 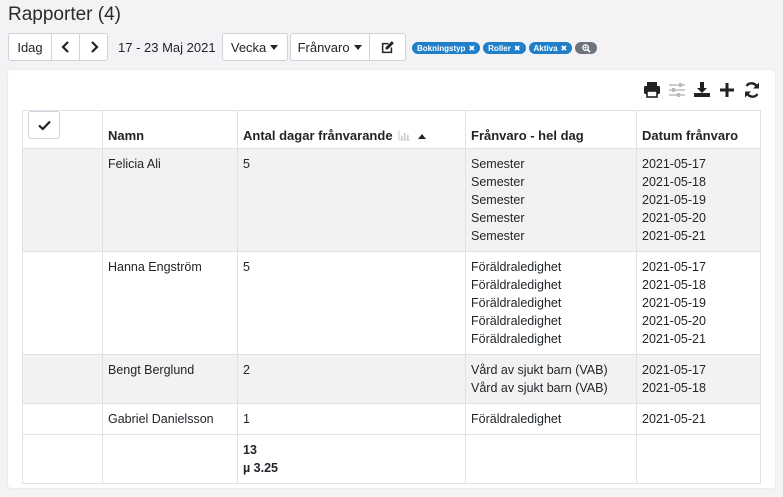 I want to click on sliders-icon, so click(x=676, y=89).